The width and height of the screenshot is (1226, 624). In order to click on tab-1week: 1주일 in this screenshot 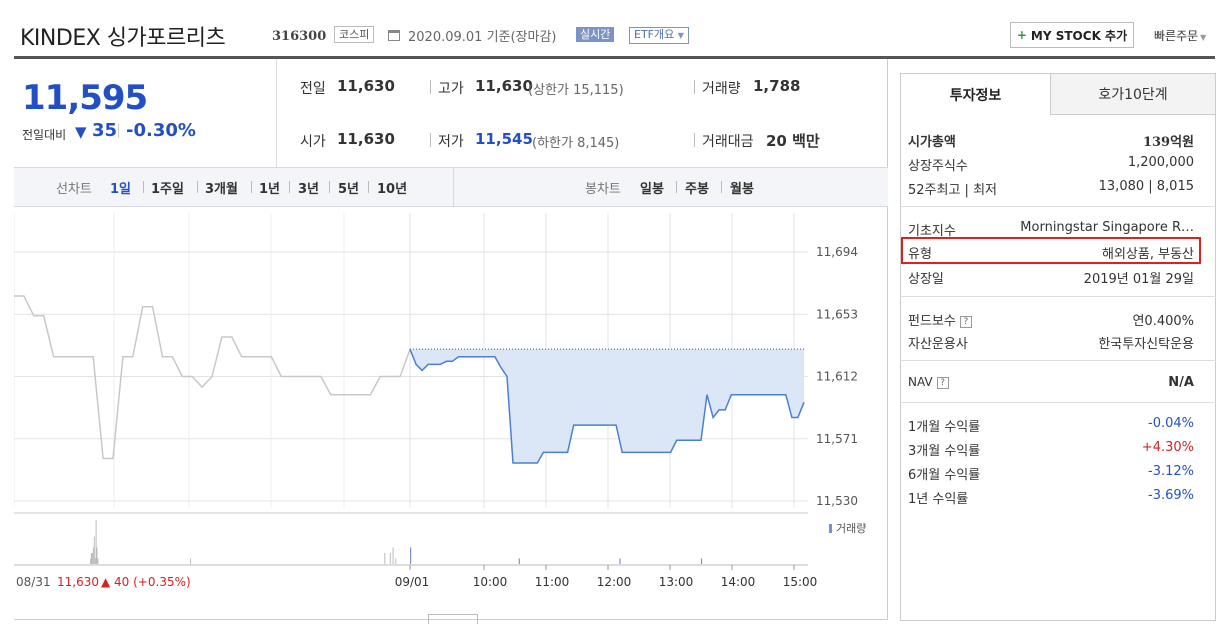, I will do `click(167, 187)`.